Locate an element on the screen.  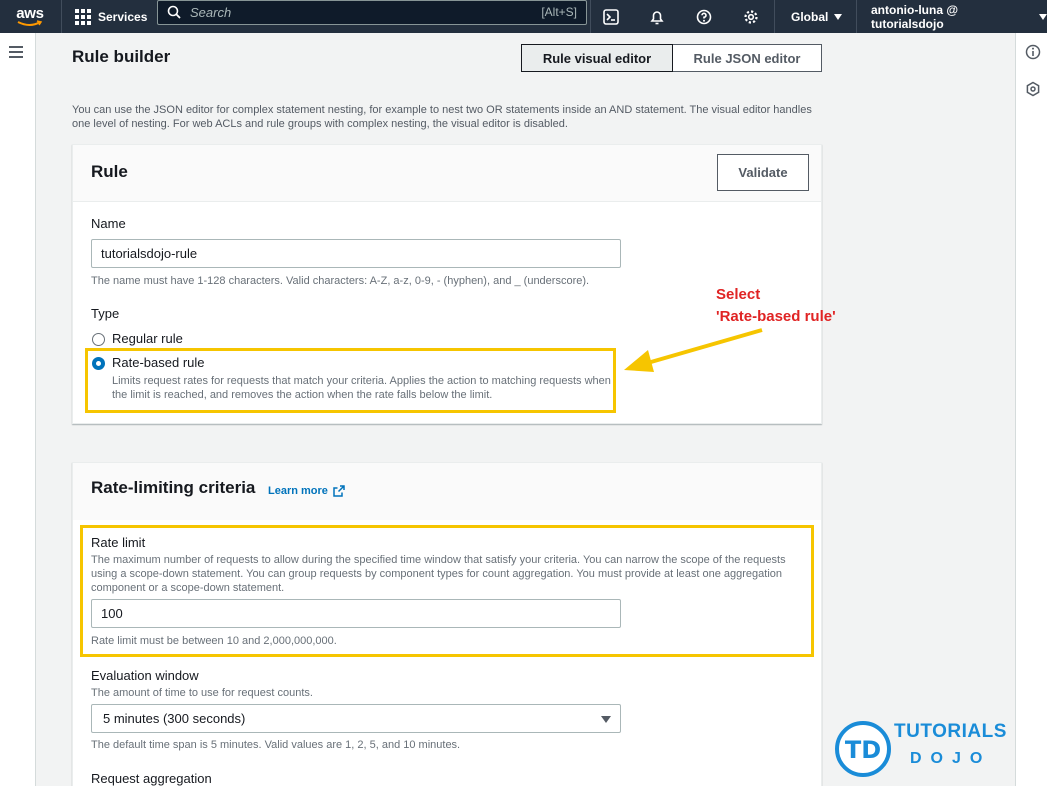
right-rail is located at coordinates (1031, 409).